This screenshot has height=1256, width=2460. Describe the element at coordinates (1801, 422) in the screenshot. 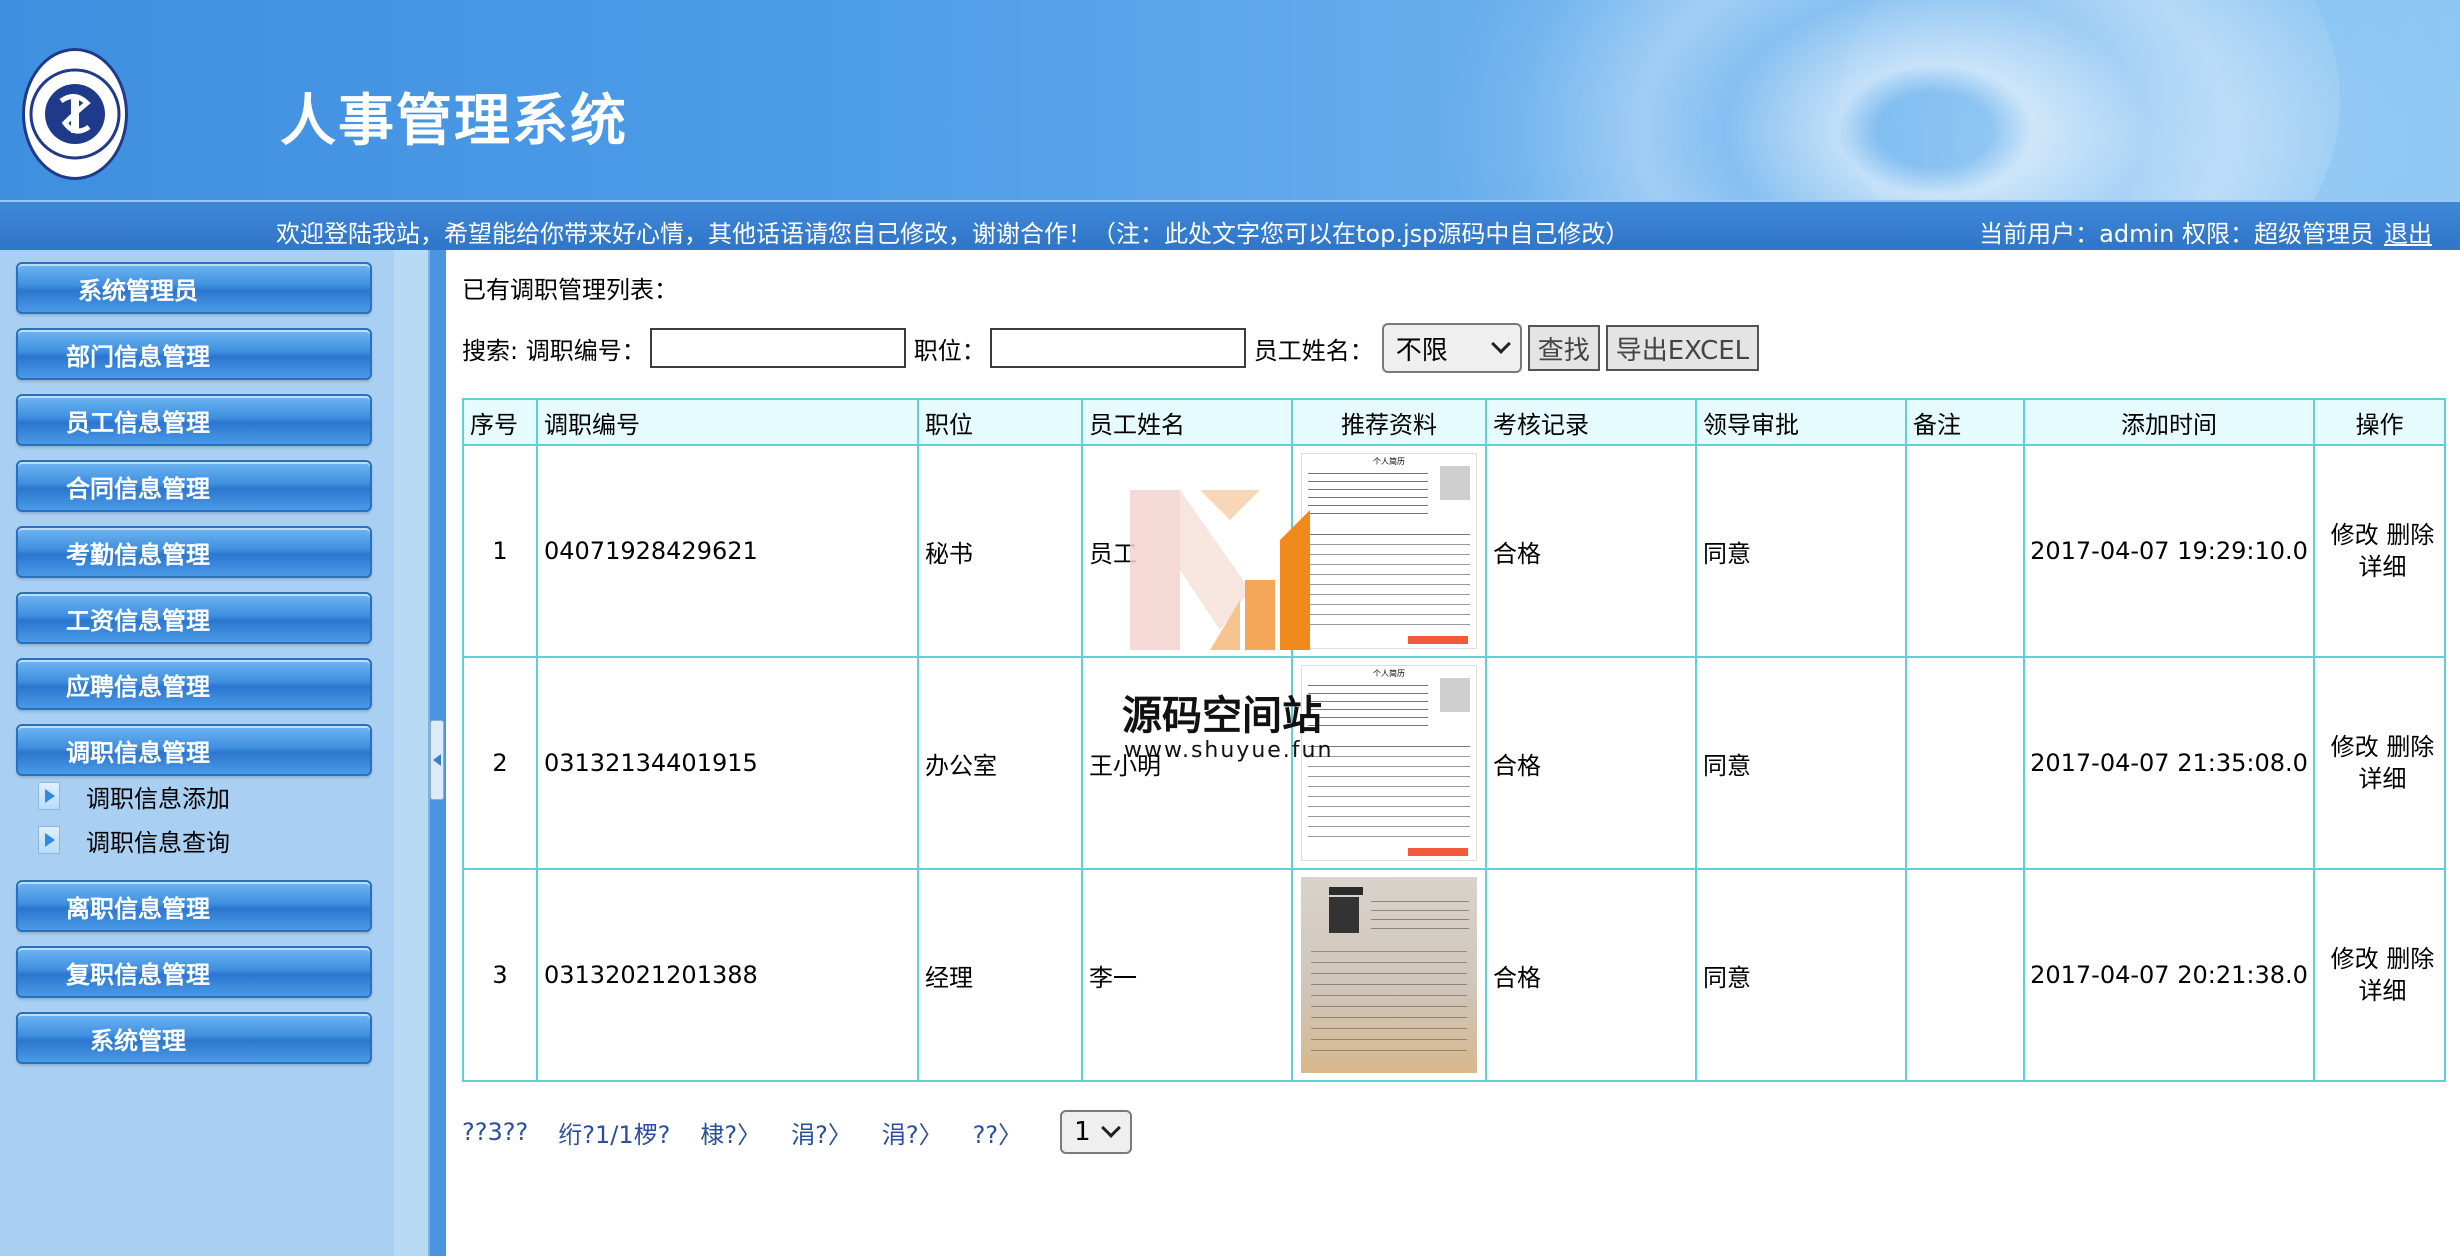

I see `column-header: 领导审批` at that location.